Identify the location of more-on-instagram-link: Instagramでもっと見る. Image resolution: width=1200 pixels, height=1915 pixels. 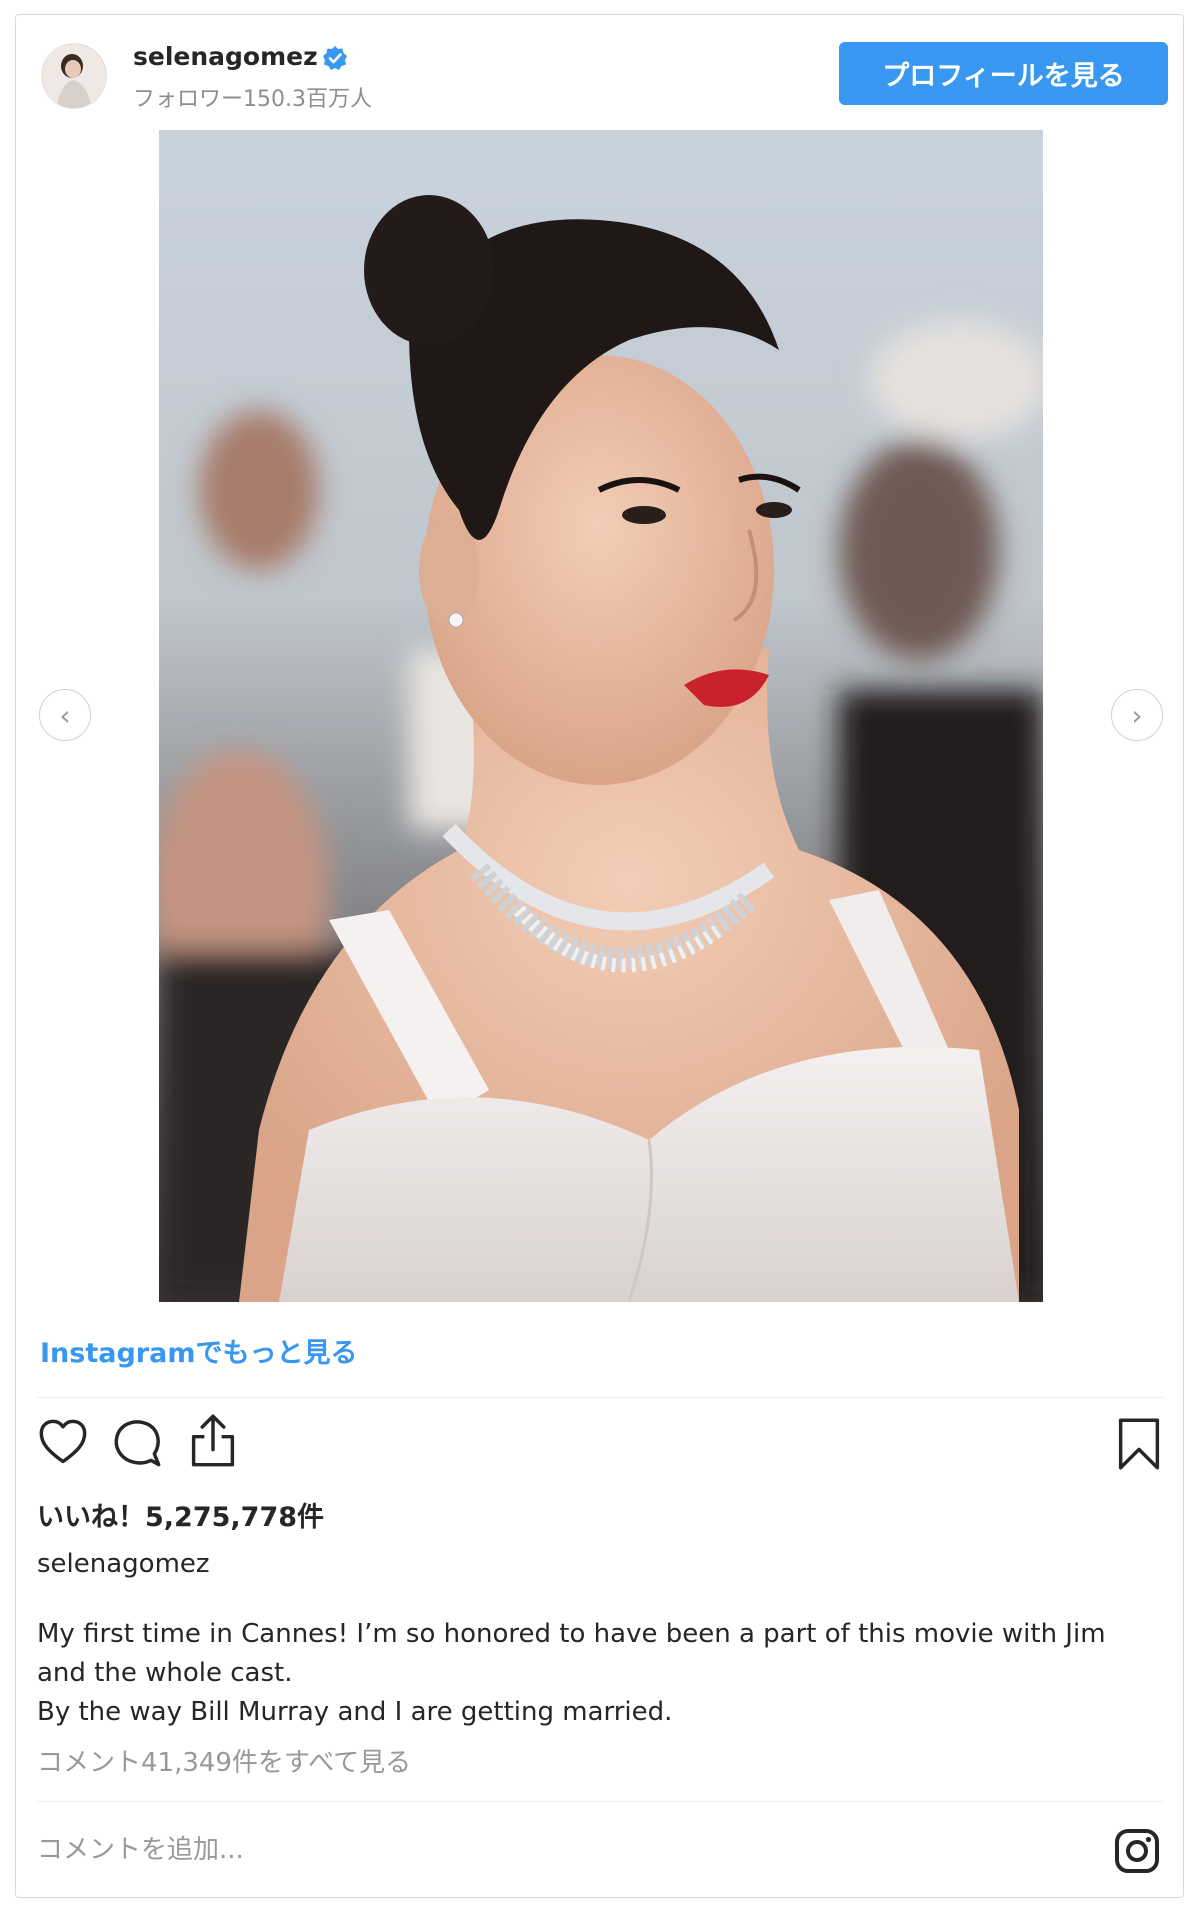
(198, 1350).